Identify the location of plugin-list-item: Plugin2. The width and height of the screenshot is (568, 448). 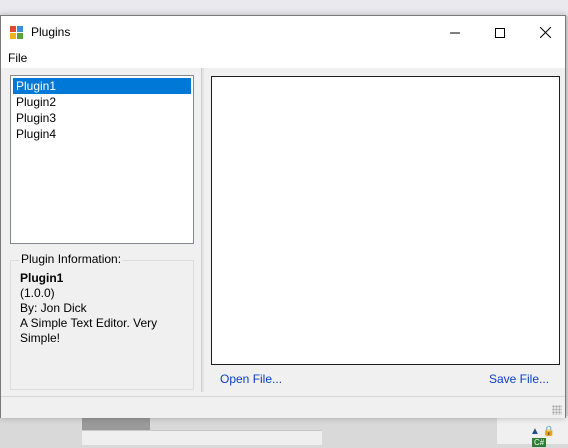
(102, 102).